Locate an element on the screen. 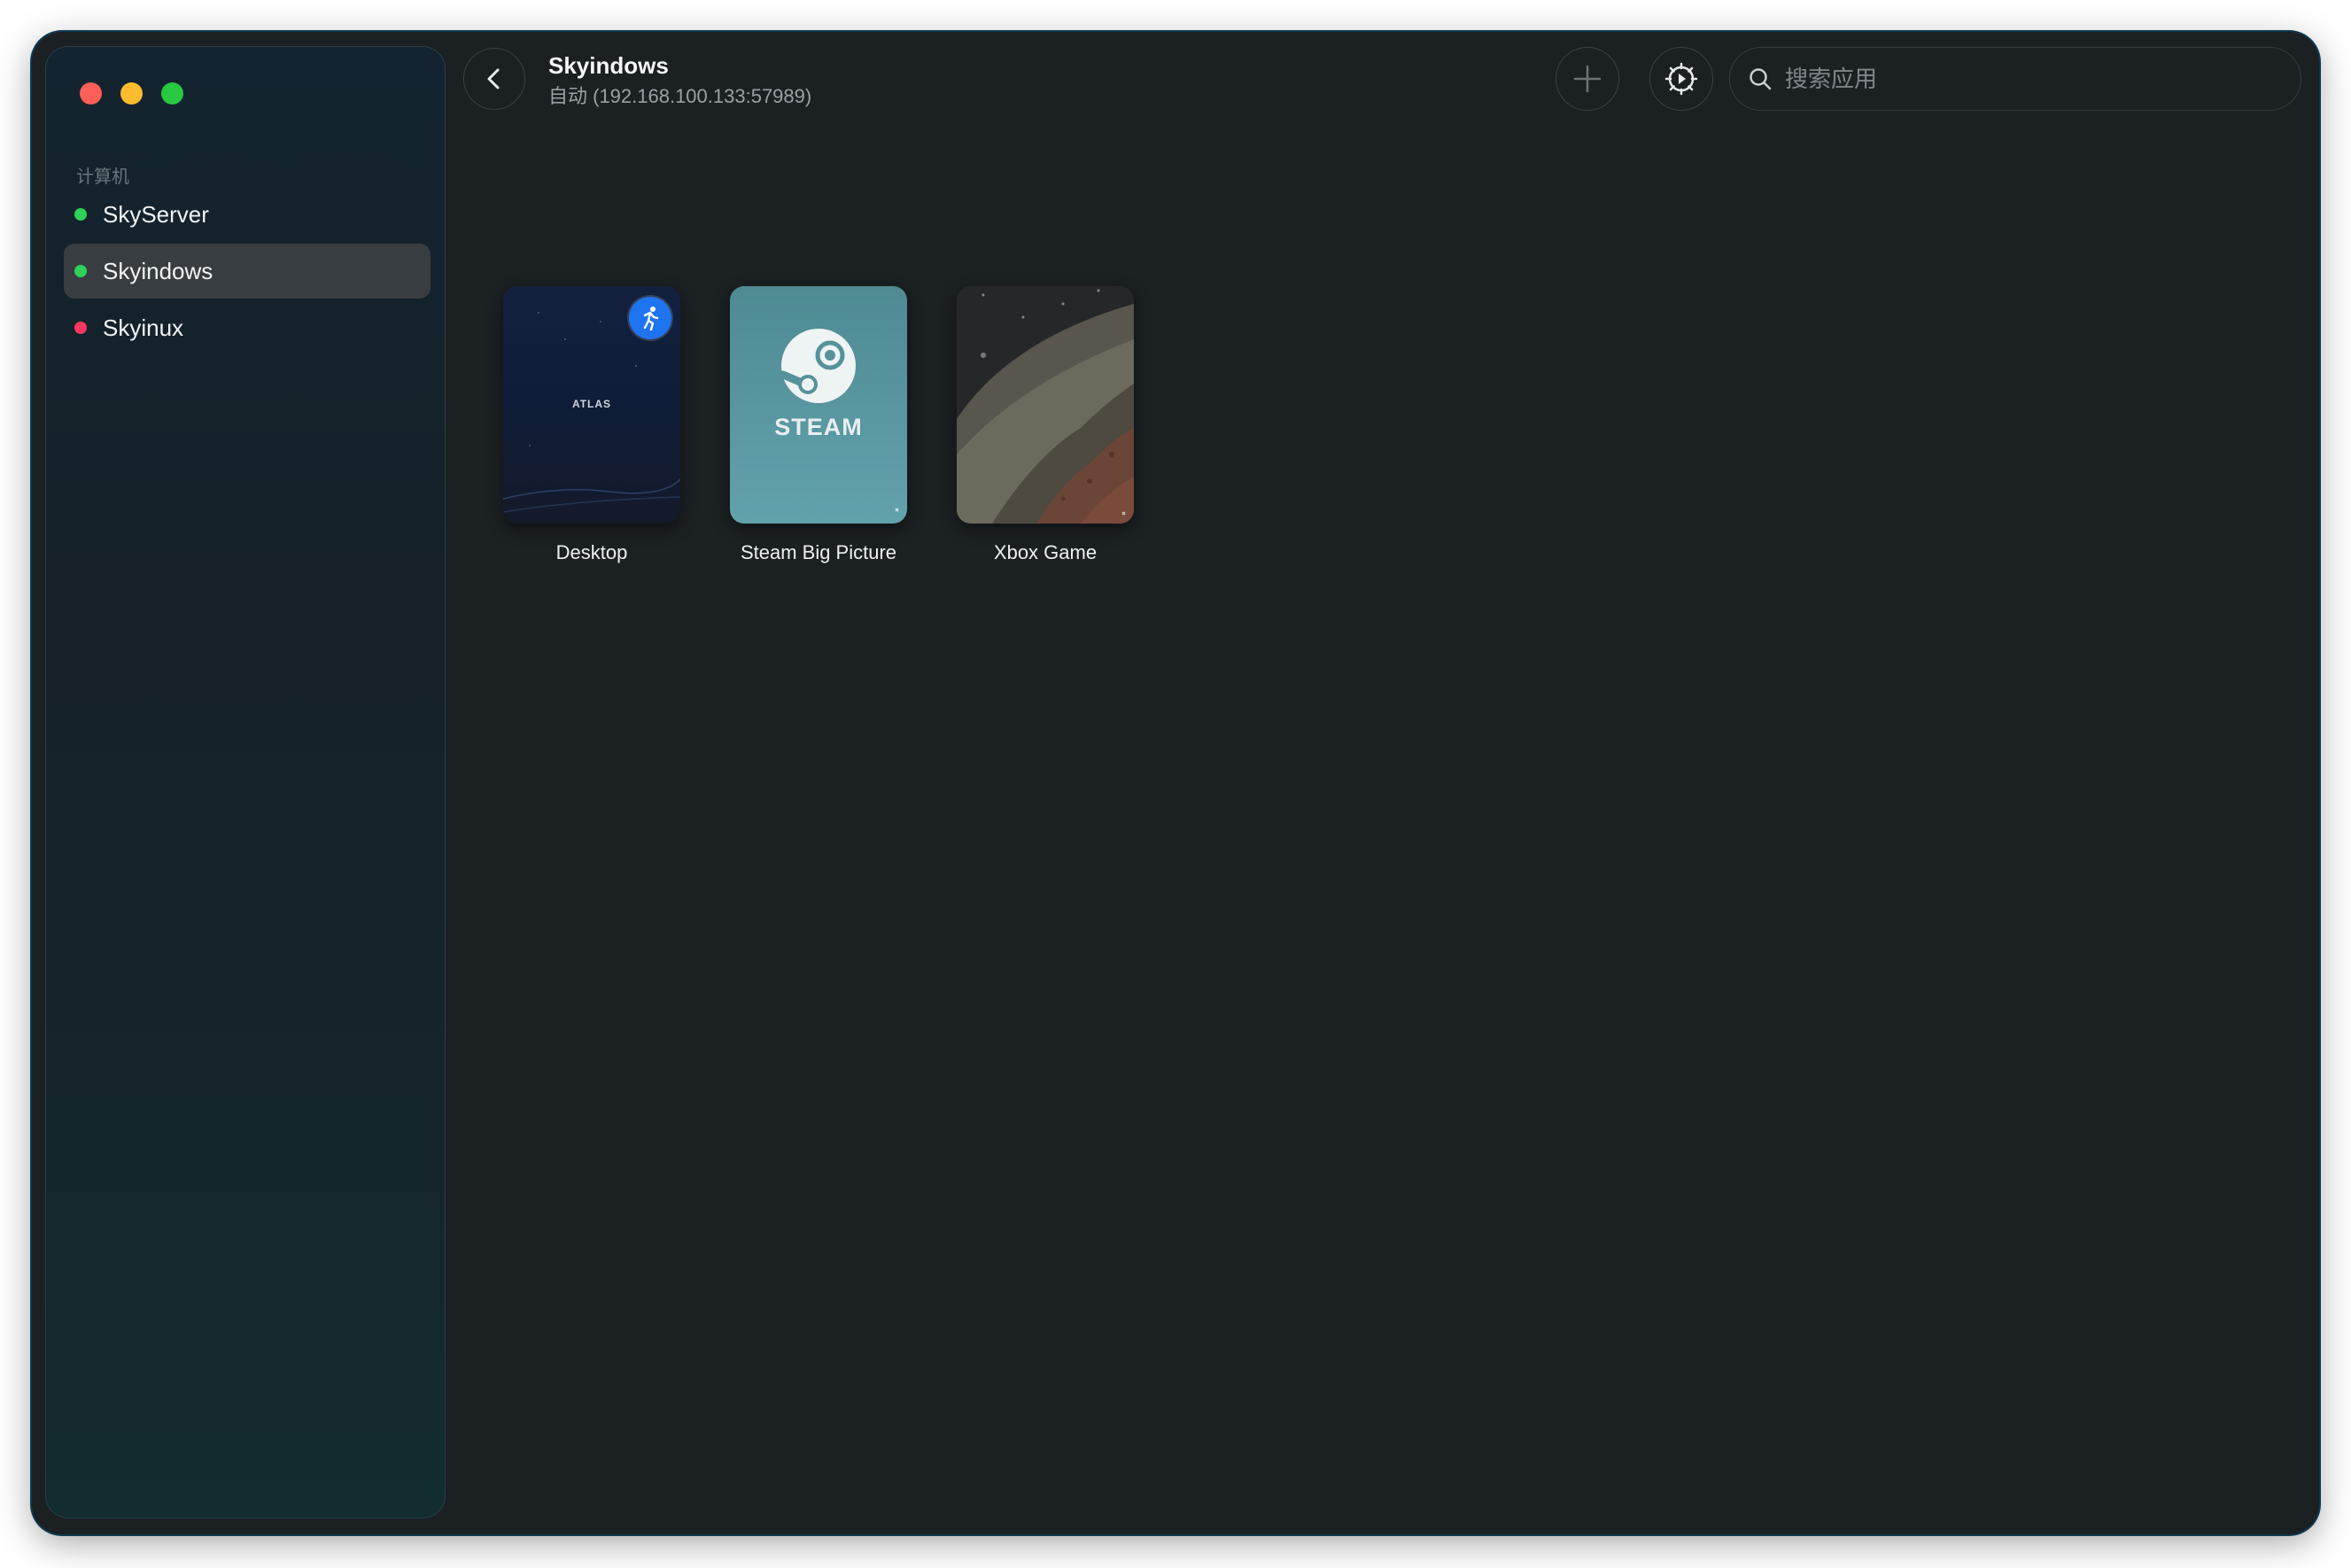 This screenshot has height=1568, width=2351. desktop-thumbnail: ATLAS is located at coordinates (591, 405).